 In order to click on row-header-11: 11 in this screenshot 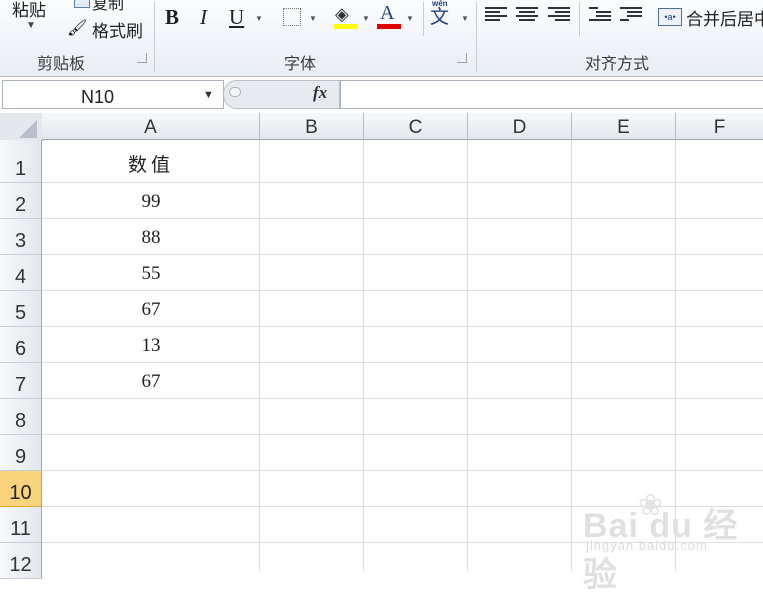, I will do `click(21, 525)`.